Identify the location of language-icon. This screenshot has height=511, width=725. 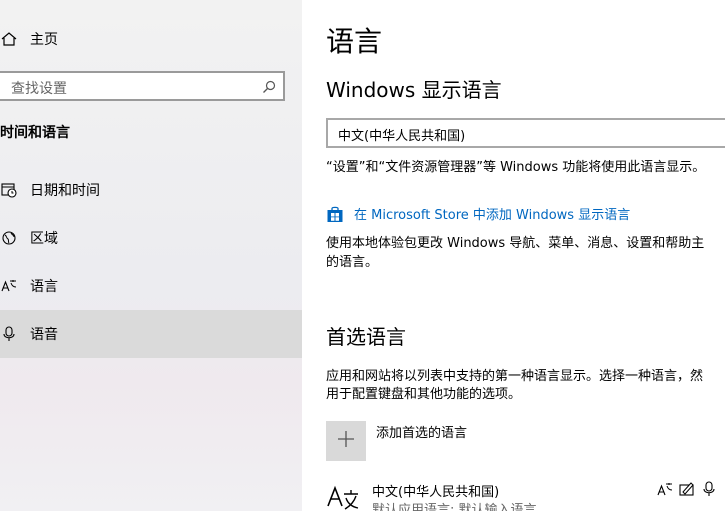
(9, 286).